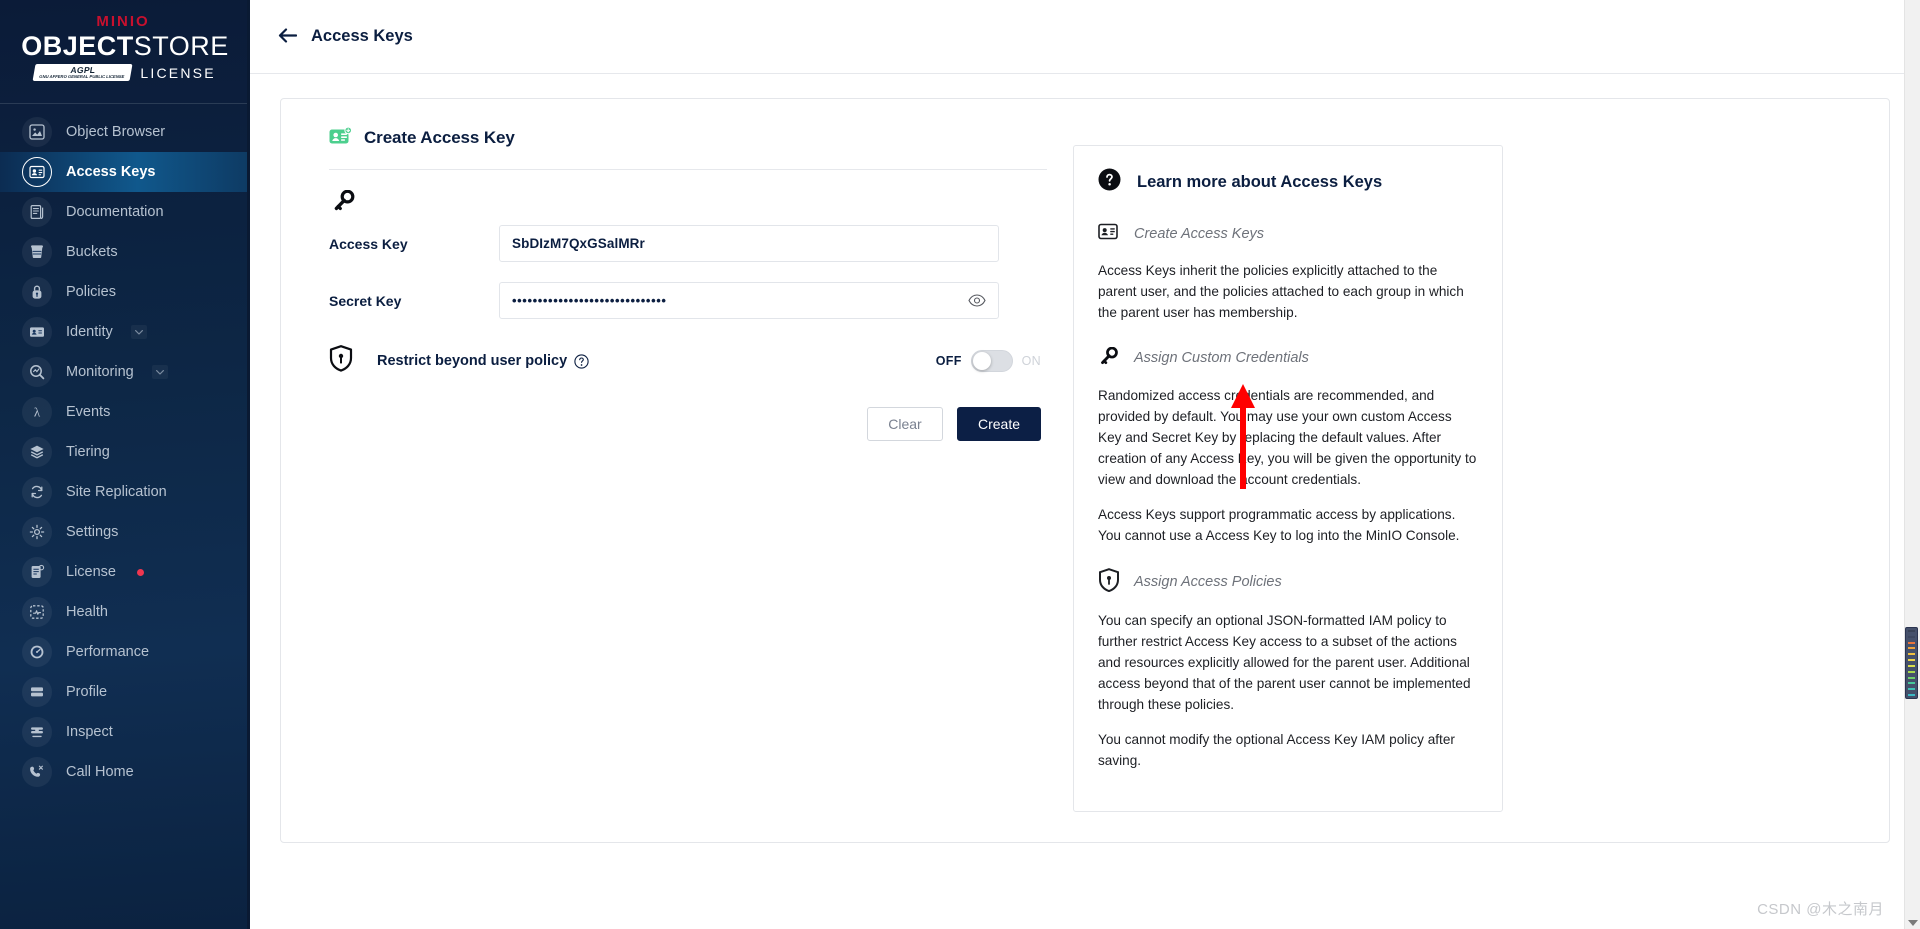  What do you see at coordinates (37, 692) in the screenshot?
I see `profile-server-icon` at bounding box center [37, 692].